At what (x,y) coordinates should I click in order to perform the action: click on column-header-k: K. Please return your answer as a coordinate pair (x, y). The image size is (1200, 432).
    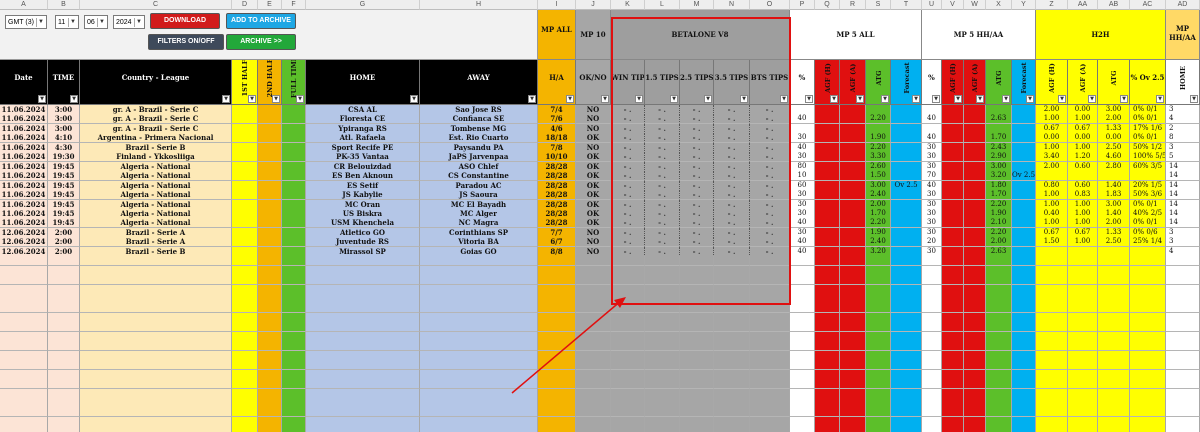
    Looking at the image, I should click on (628, 5).